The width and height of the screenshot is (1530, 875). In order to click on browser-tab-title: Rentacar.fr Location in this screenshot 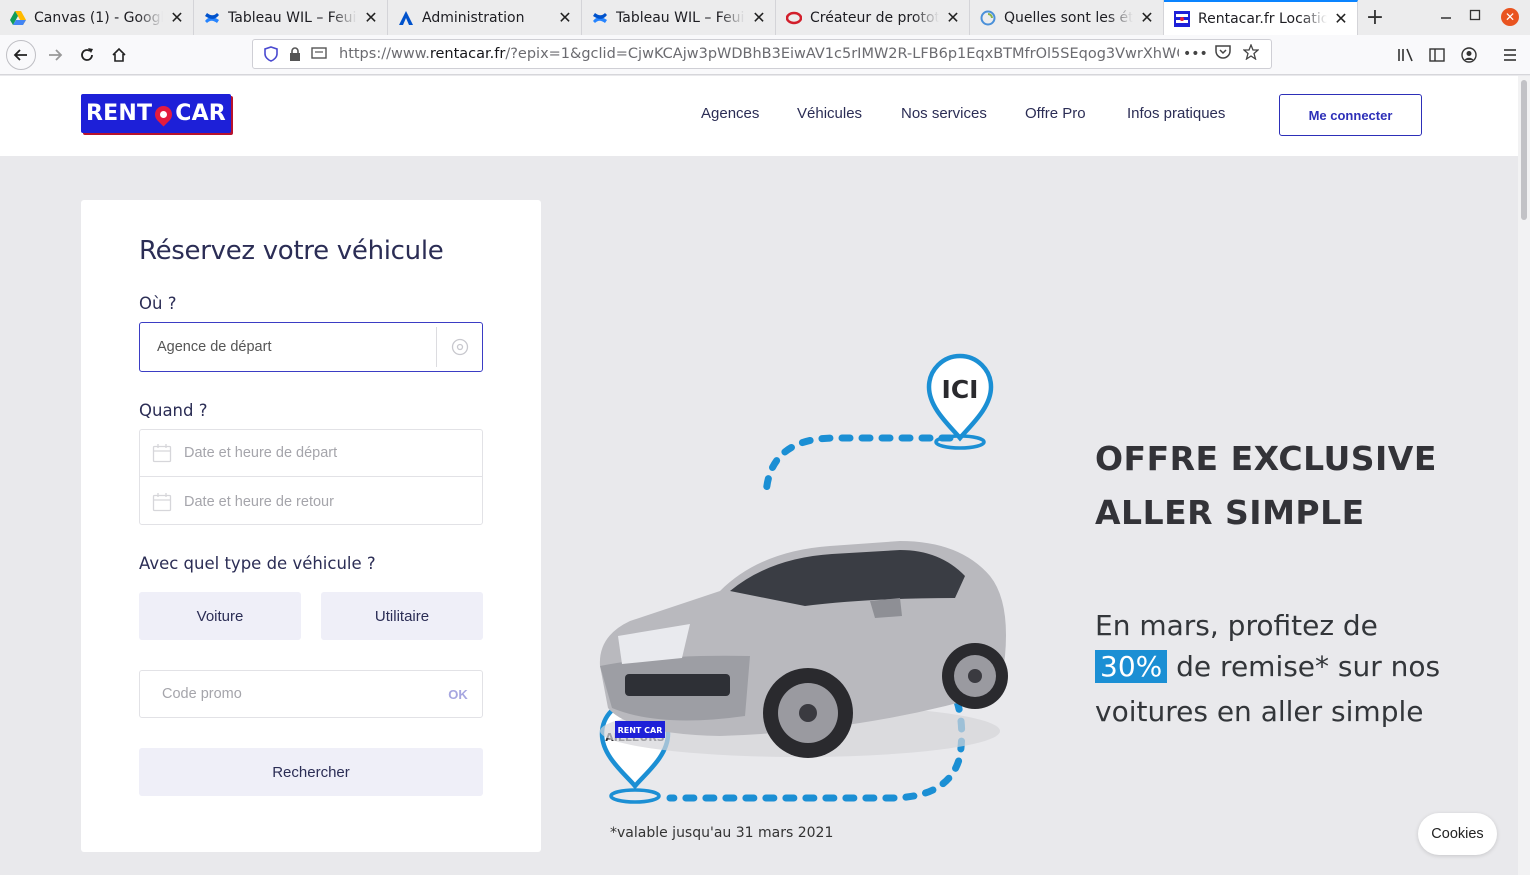, I will do `click(1262, 18)`.